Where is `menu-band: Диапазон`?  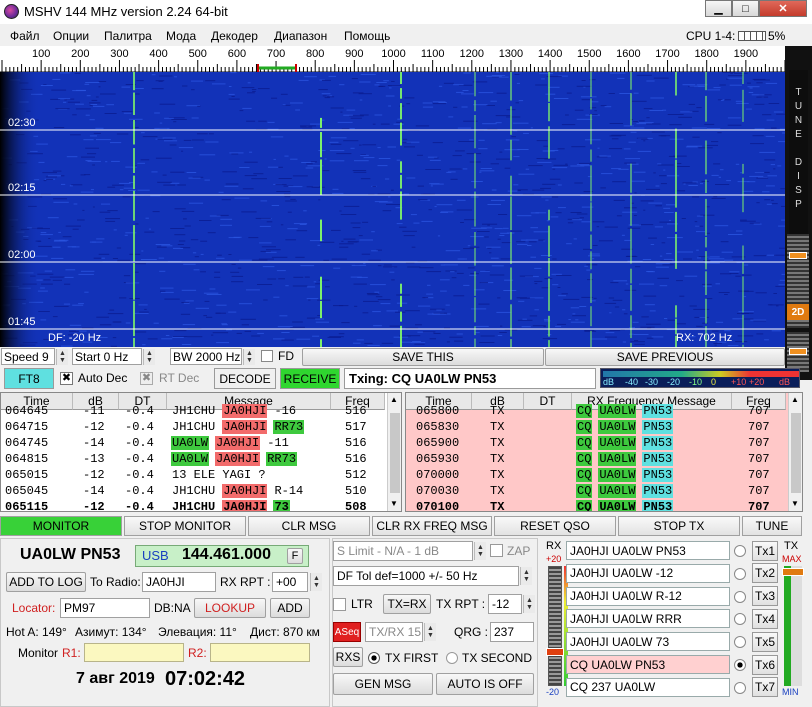 menu-band: Диапазон is located at coordinates (300, 36).